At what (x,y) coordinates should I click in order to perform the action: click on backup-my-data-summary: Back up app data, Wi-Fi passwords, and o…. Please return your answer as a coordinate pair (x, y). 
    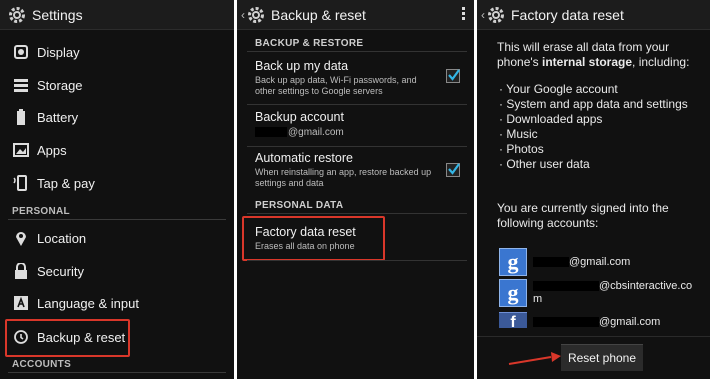
    Looking at the image, I should click on (336, 85).